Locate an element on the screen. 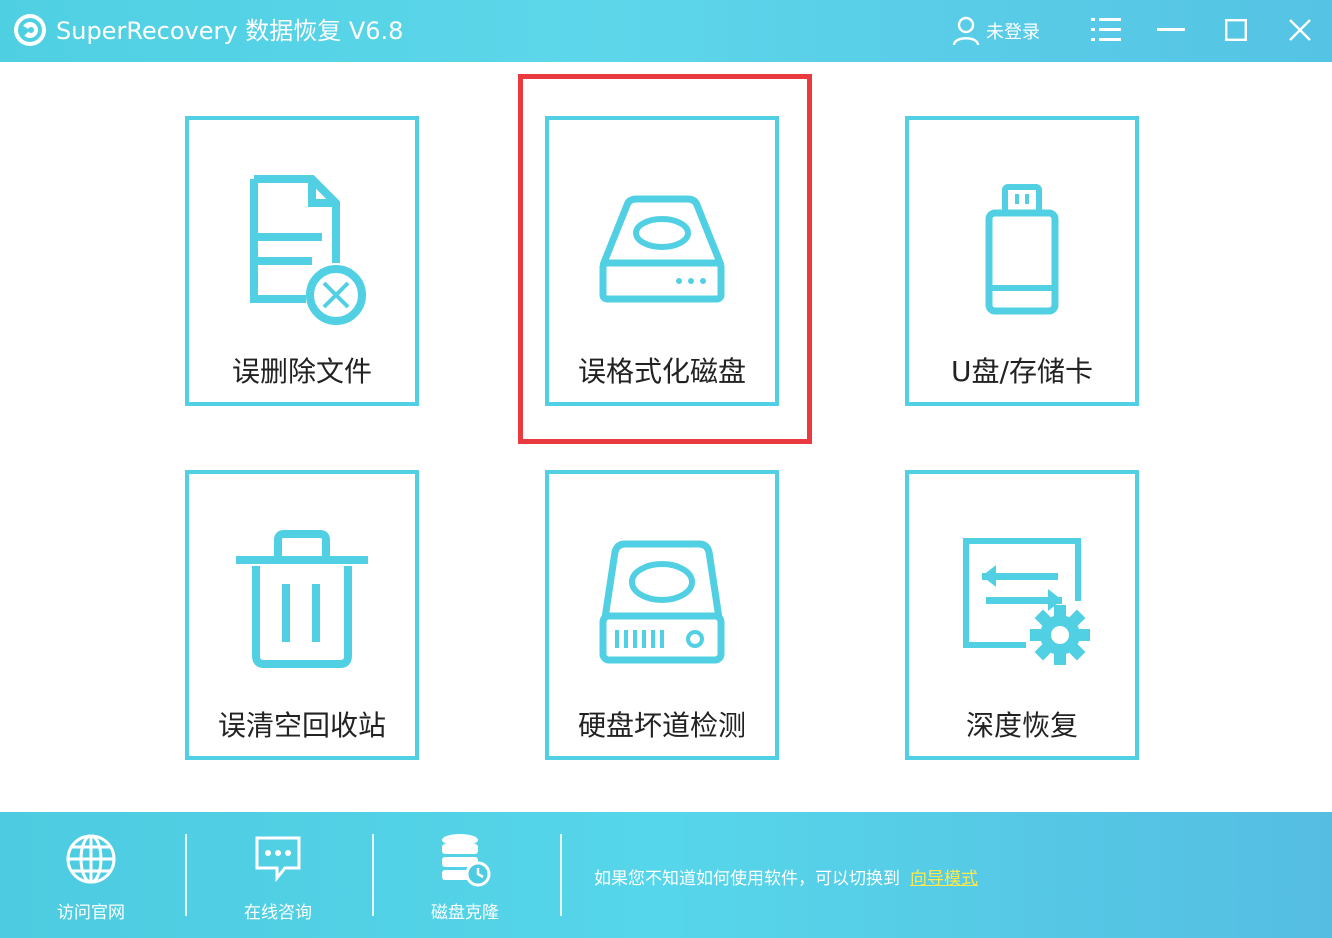 This screenshot has width=1332, height=938. guide-hint-text: 如果您不知道如何使用软件，可以切换到 is located at coordinates (747, 879).